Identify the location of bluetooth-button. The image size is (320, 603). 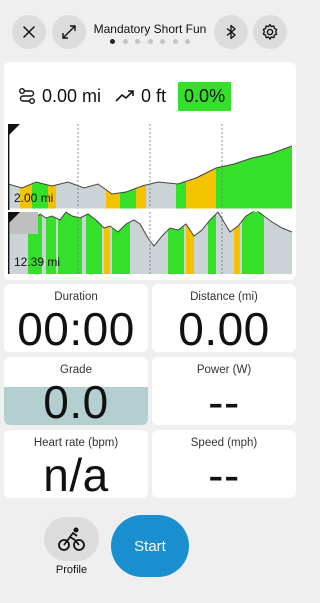
(231, 32).